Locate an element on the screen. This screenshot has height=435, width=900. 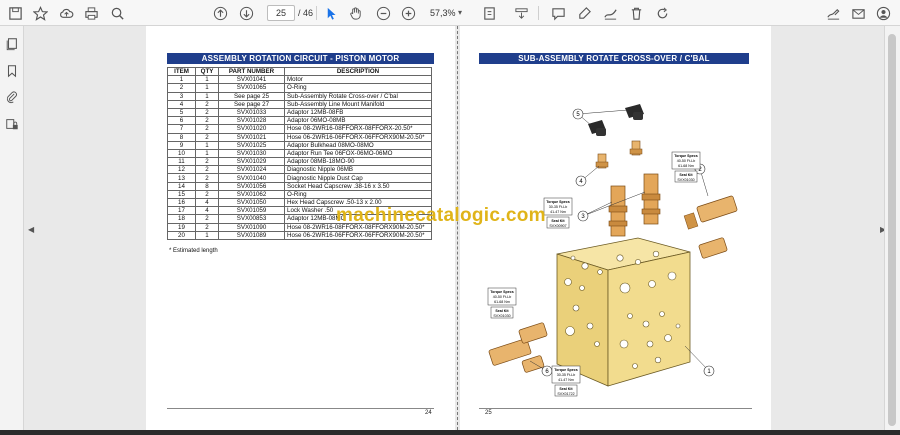
delete-icon is located at coordinates (636, 13).